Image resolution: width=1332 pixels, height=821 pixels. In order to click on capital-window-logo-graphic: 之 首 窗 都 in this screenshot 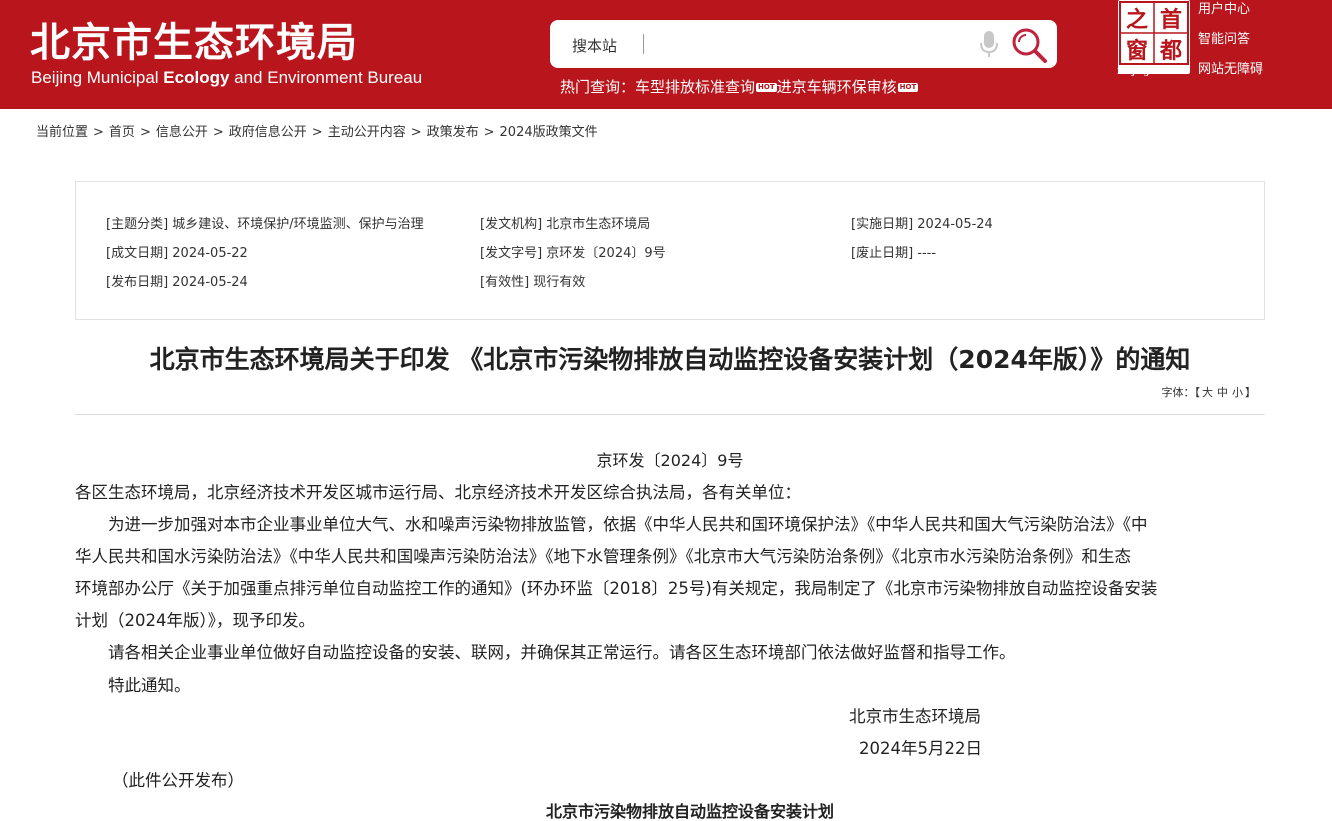, I will do `click(1154, 33)`.